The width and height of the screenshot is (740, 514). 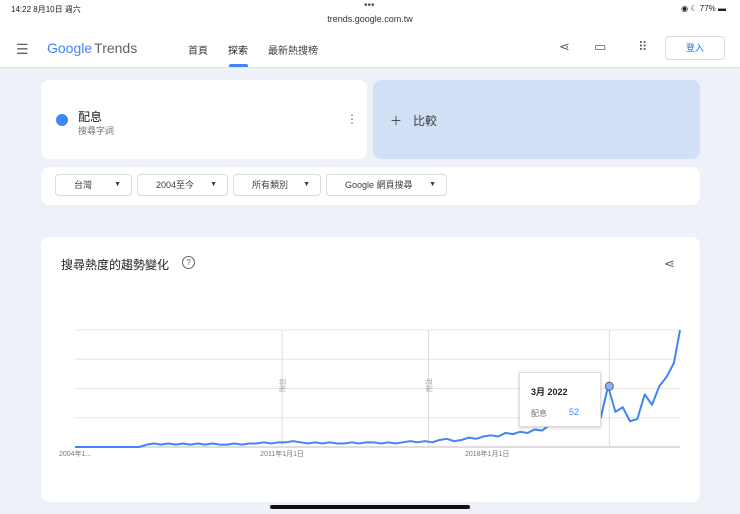 What do you see at coordinates (370, 19) in the screenshot?
I see `url-bar: trends.google.com.tw` at bounding box center [370, 19].